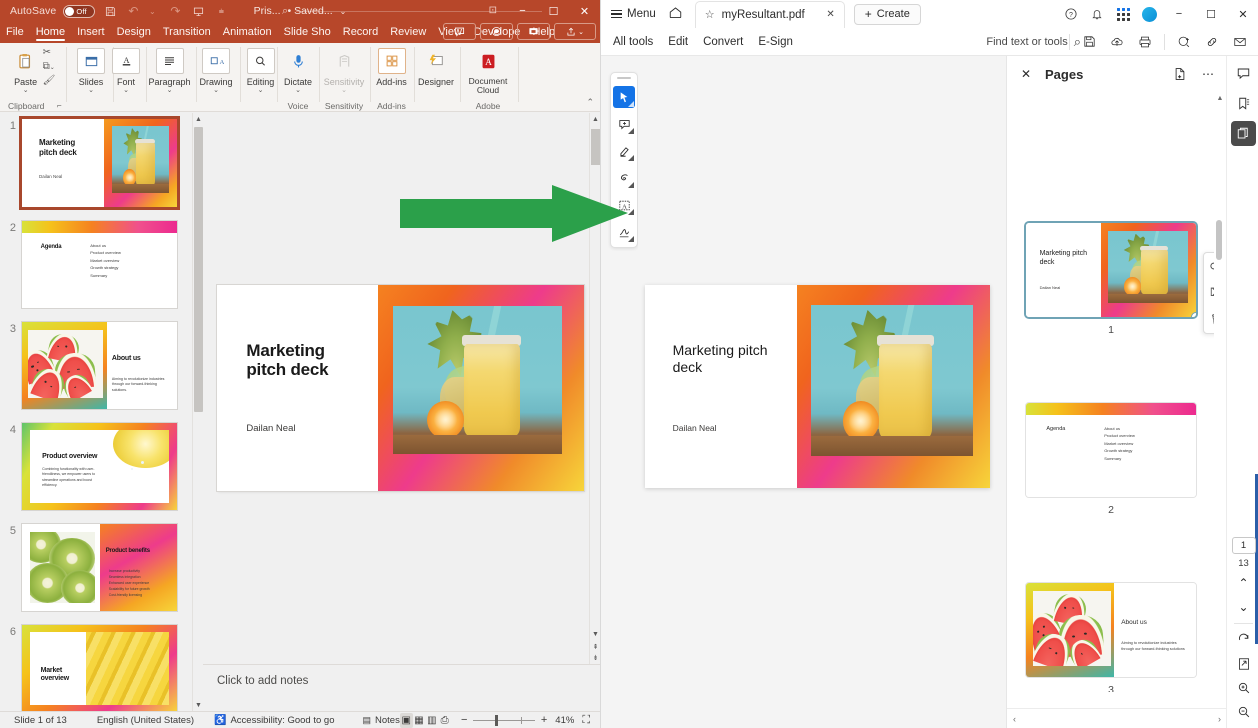 This screenshot has width=1258, height=728. I want to click on copy-chevron-down-icon: ⌄, so click(52, 68).